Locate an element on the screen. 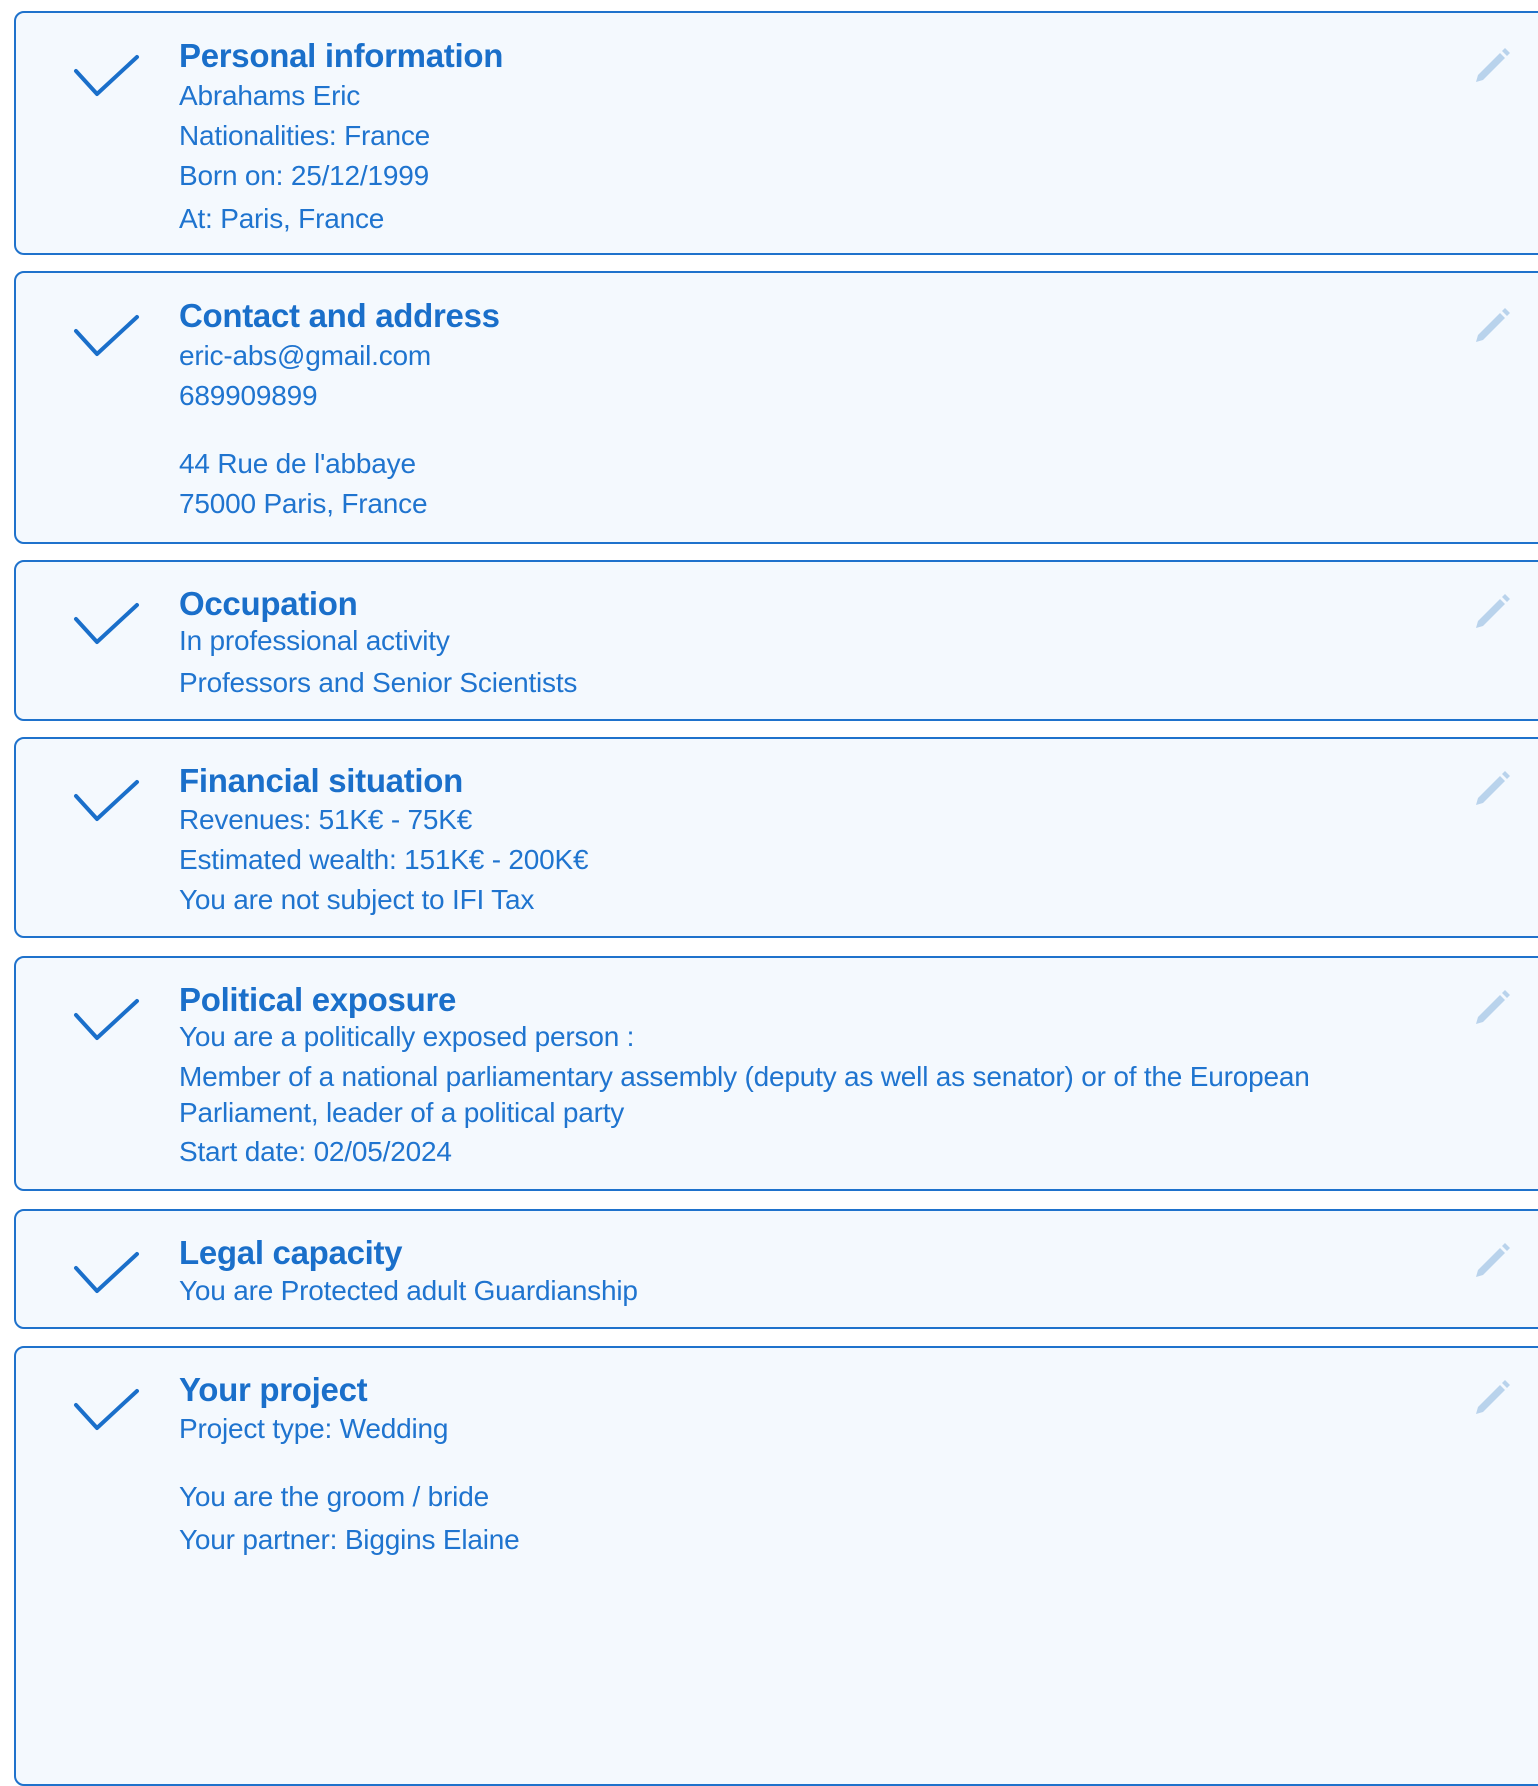  project-partner: Your partner: Biggins Elaine is located at coordinates (349, 1539).